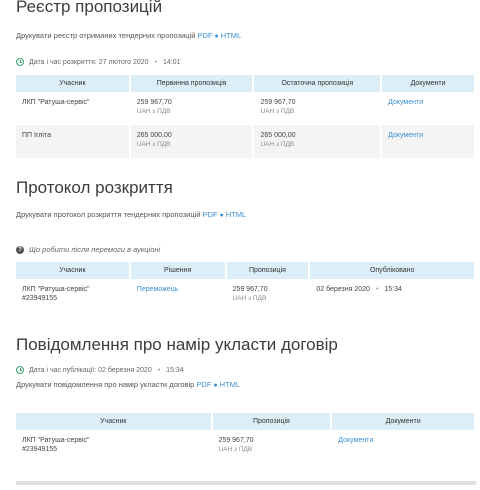 The height and width of the screenshot is (490, 480). I want to click on initial-offer-cell: 259 967,70 UAH з ПДВ, so click(192, 108).